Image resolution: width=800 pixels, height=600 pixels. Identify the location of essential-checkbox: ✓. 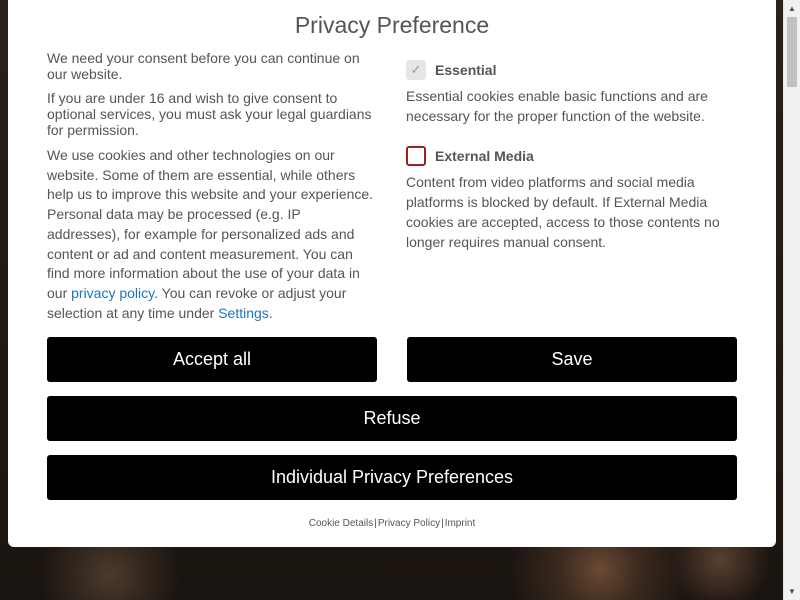
(416, 70).